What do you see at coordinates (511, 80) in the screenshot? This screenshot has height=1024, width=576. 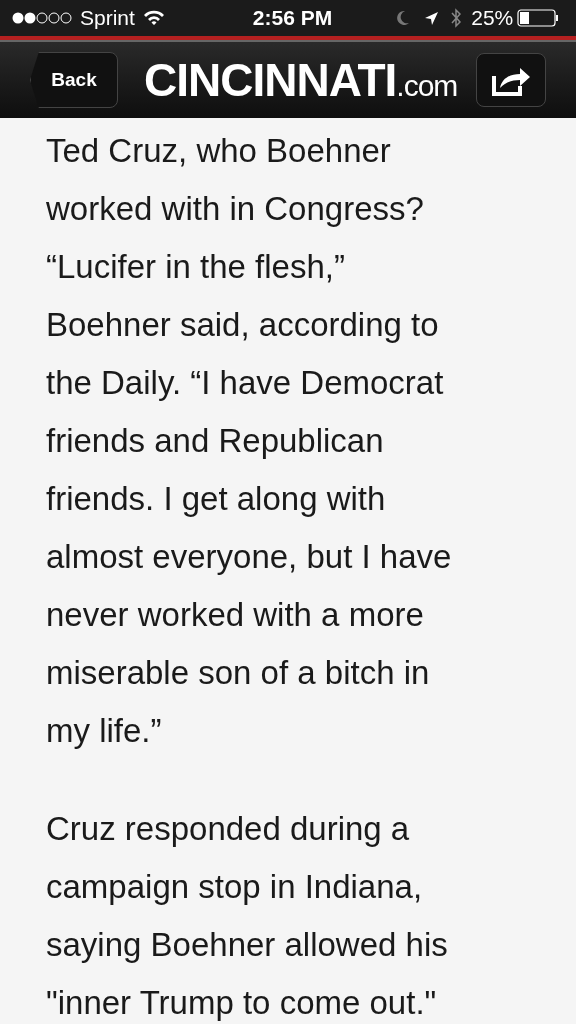 I see `share-button` at bounding box center [511, 80].